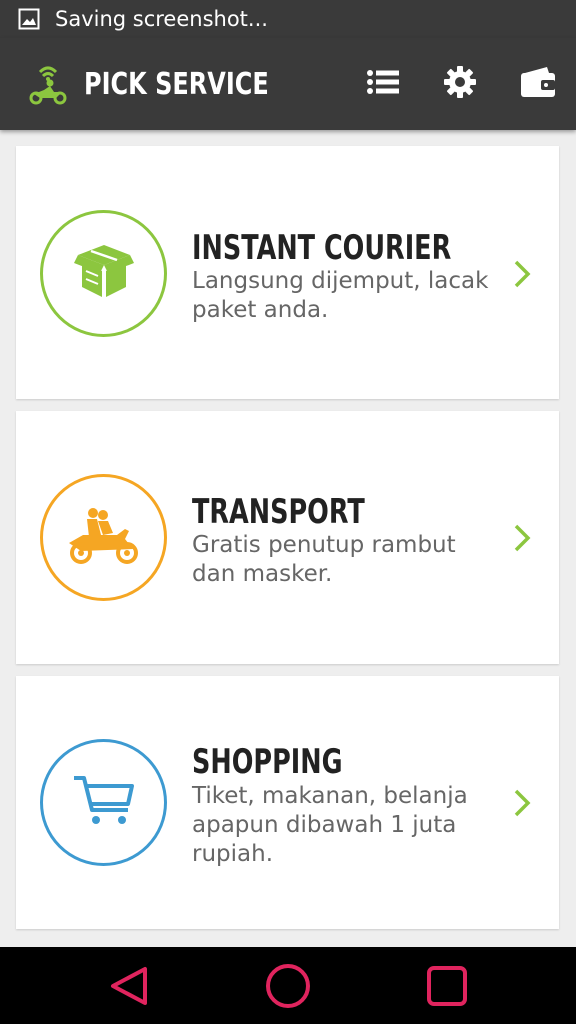 This screenshot has width=576, height=1024. Describe the element at coordinates (48, 84) in the screenshot. I see `motorbike-wifi-logo` at that location.